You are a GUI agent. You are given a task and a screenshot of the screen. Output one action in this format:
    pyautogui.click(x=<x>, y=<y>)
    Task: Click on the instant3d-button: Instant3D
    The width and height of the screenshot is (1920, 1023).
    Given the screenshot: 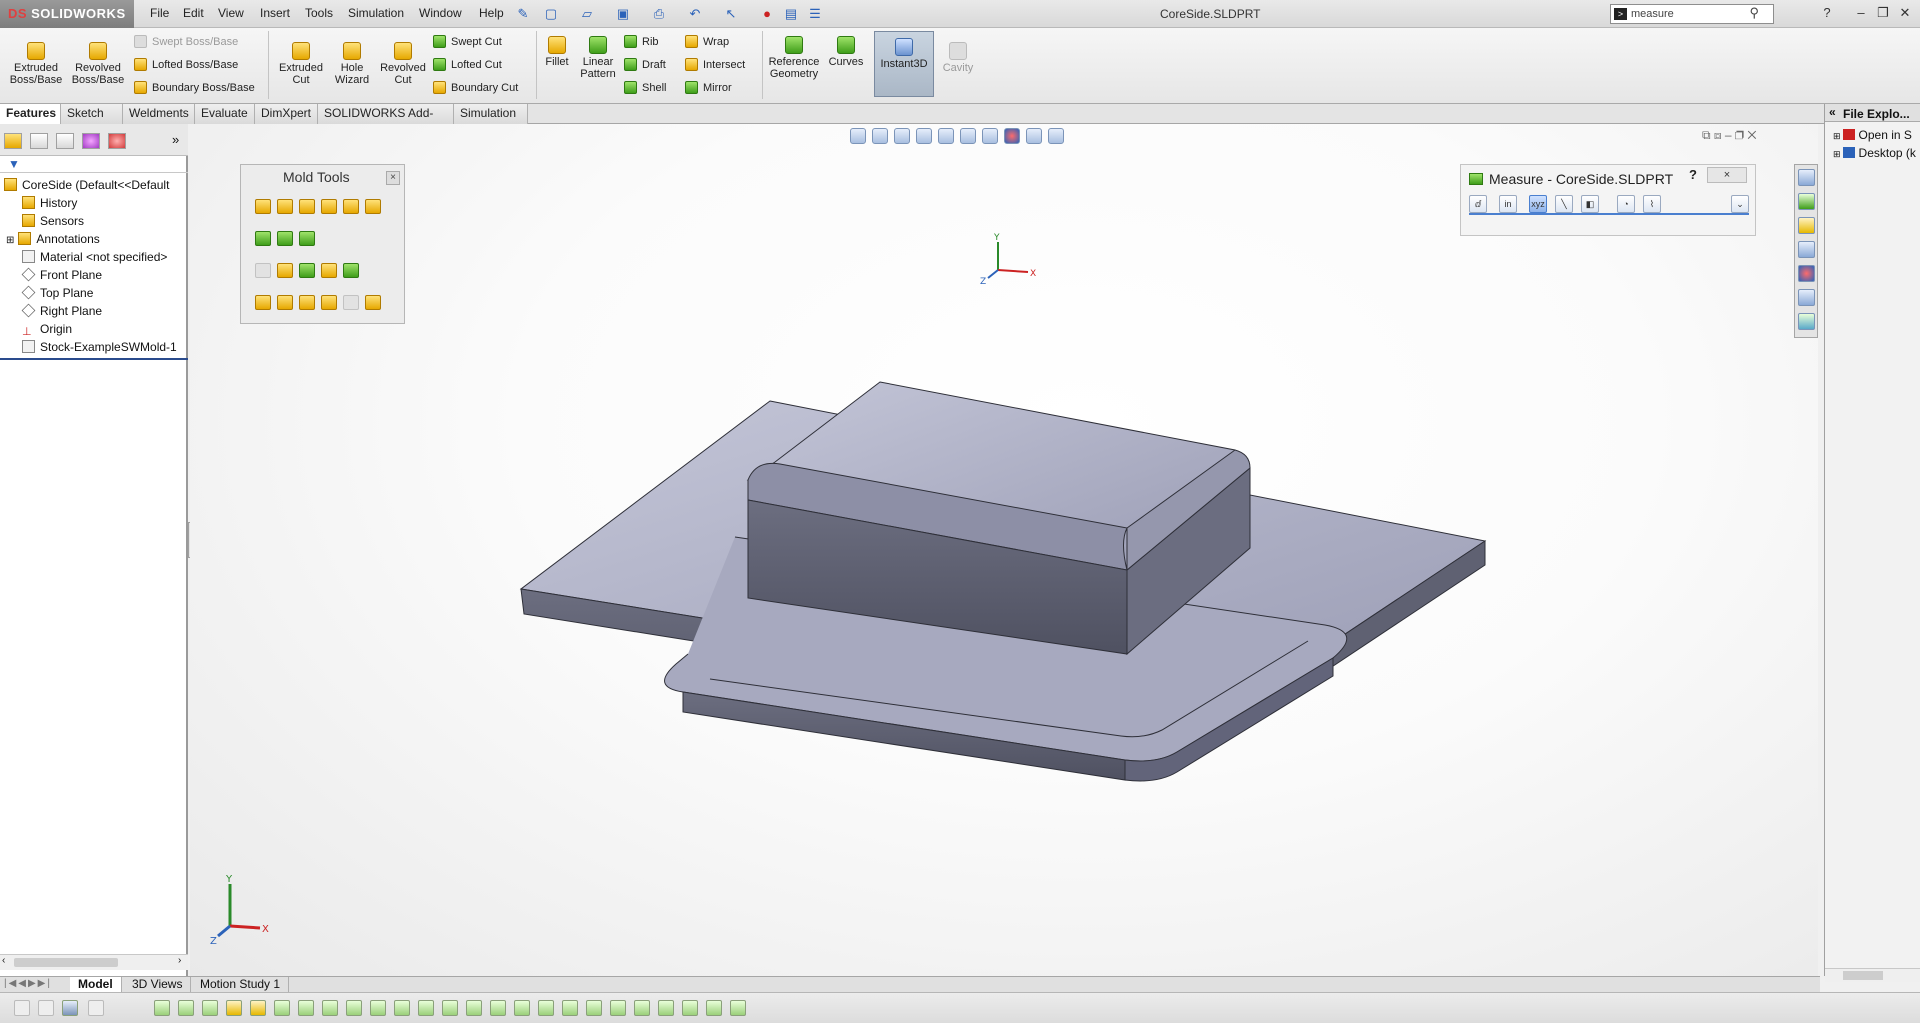 What is the action you would take?
    pyautogui.click(x=904, y=64)
    